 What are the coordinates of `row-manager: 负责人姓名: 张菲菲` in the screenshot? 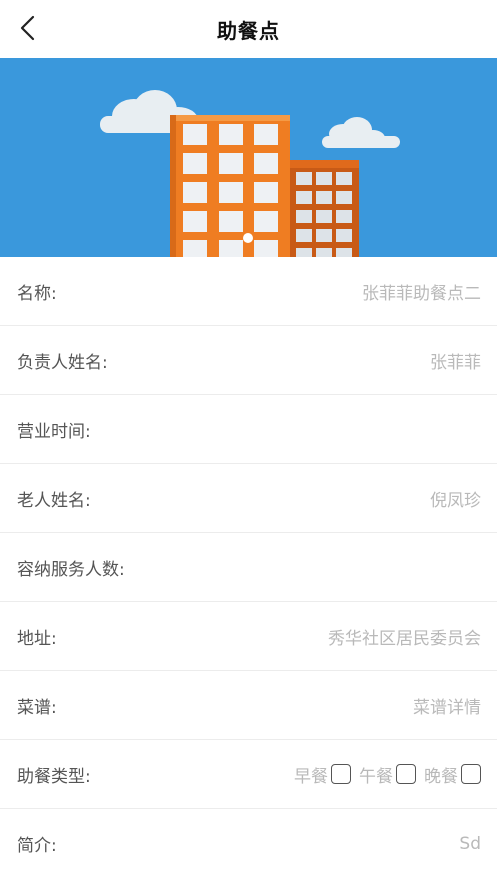 It's located at (248, 360).